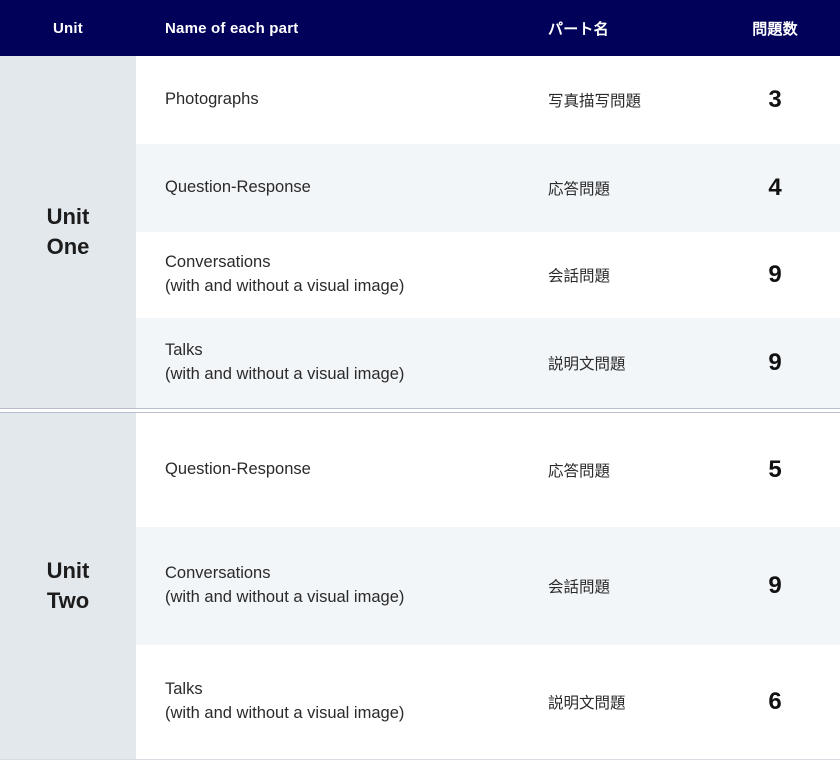  What do you see at coordinates (595, 101) in the screenshot?
I see `cell-part-name-ja: 写真描写問題` at bounding box center [595, 101].